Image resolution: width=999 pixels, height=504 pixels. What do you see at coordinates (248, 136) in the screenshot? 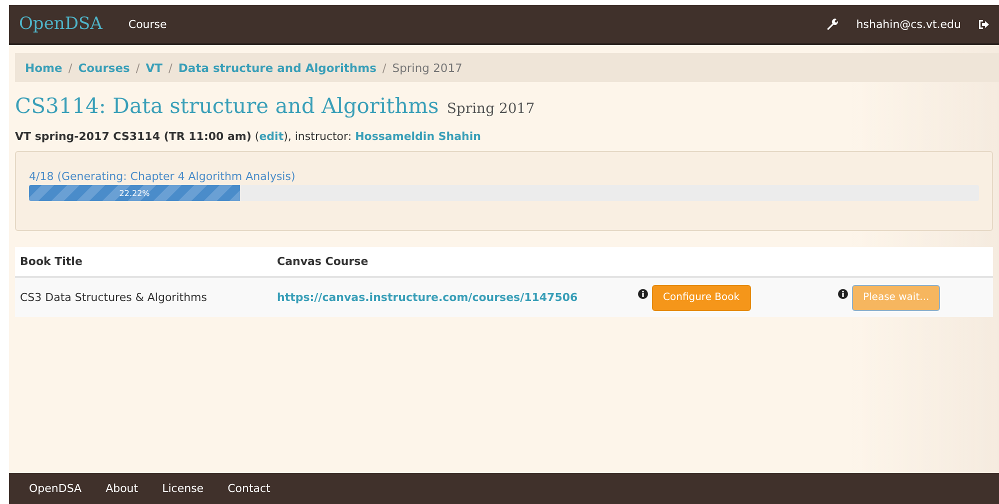
I see `offering-info: VT spring-2017 CS3114 (TR 11:00 am) (edit), instructor: Hossameldin Shahin` at bounding box center [248, 136].